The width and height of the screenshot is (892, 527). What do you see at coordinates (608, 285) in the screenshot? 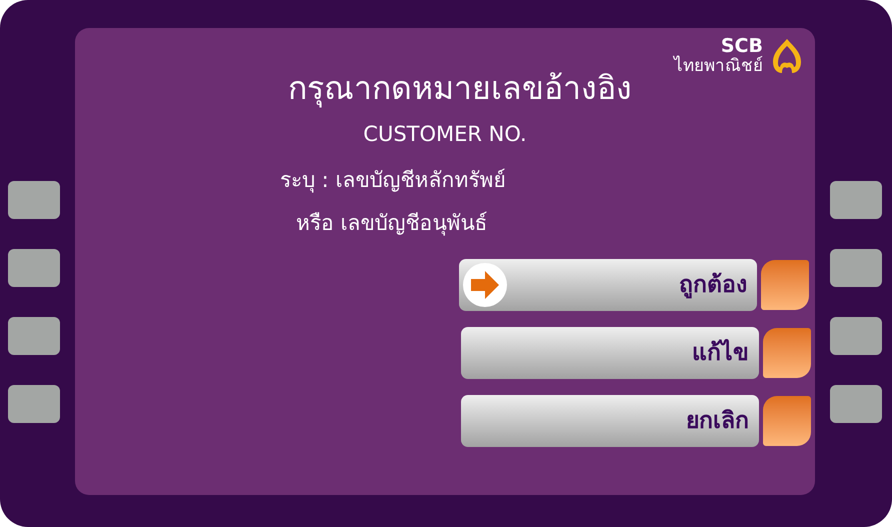
I see `option-button: ถูกต้อง` at bounding box center [608, 285].